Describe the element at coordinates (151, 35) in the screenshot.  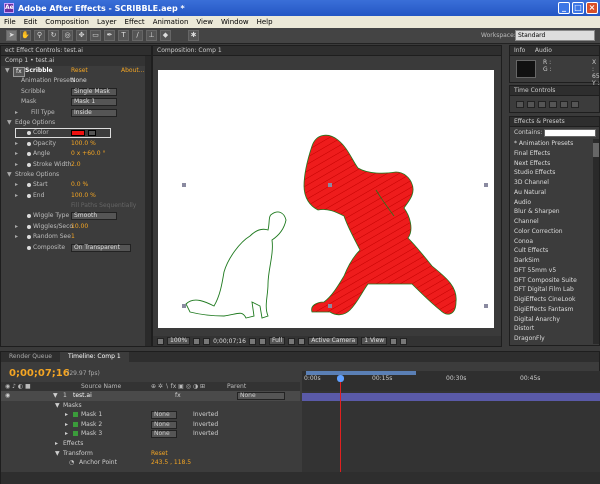
I see `clone-stamp-tool-icon: ⊥` at that location.